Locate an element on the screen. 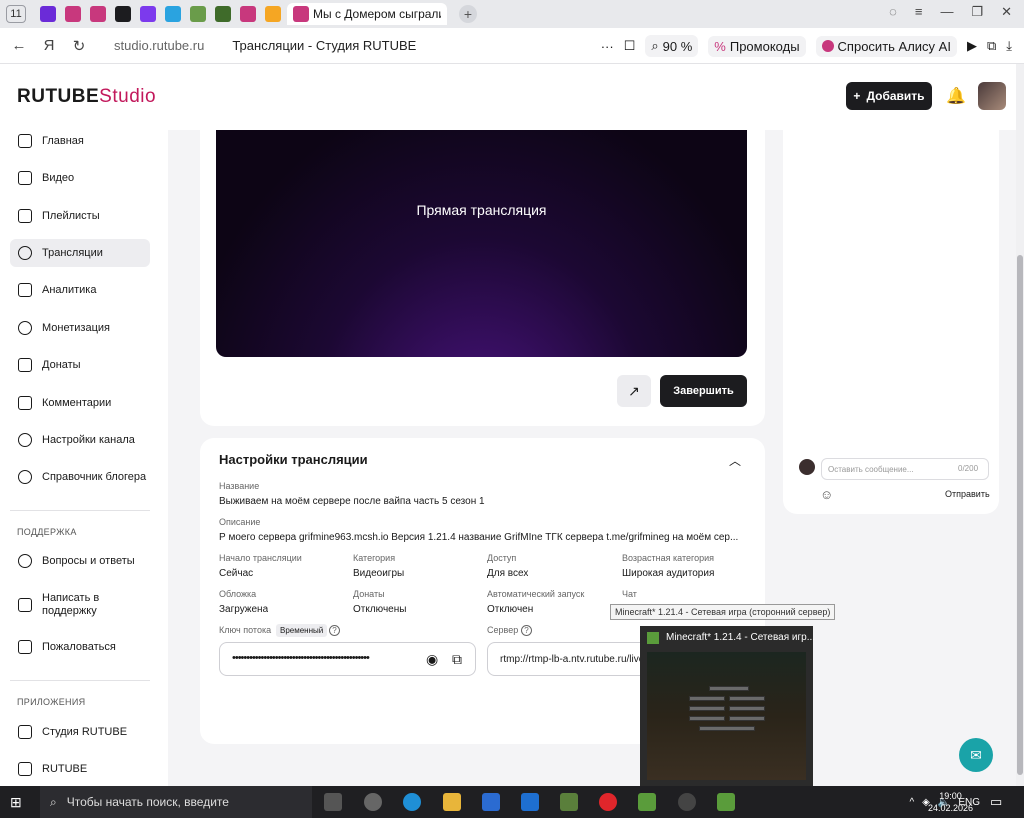  media-icon: ▶ is located at coordinates (972, 46).